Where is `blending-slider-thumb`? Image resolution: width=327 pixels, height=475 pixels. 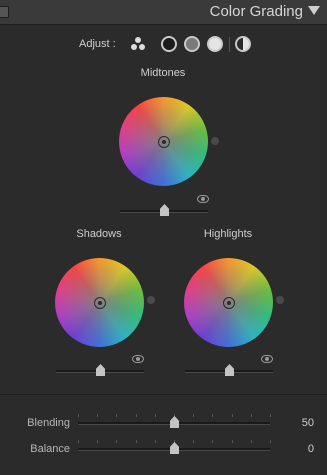 blending-slider-thumb is located at coordinates (174, 422).